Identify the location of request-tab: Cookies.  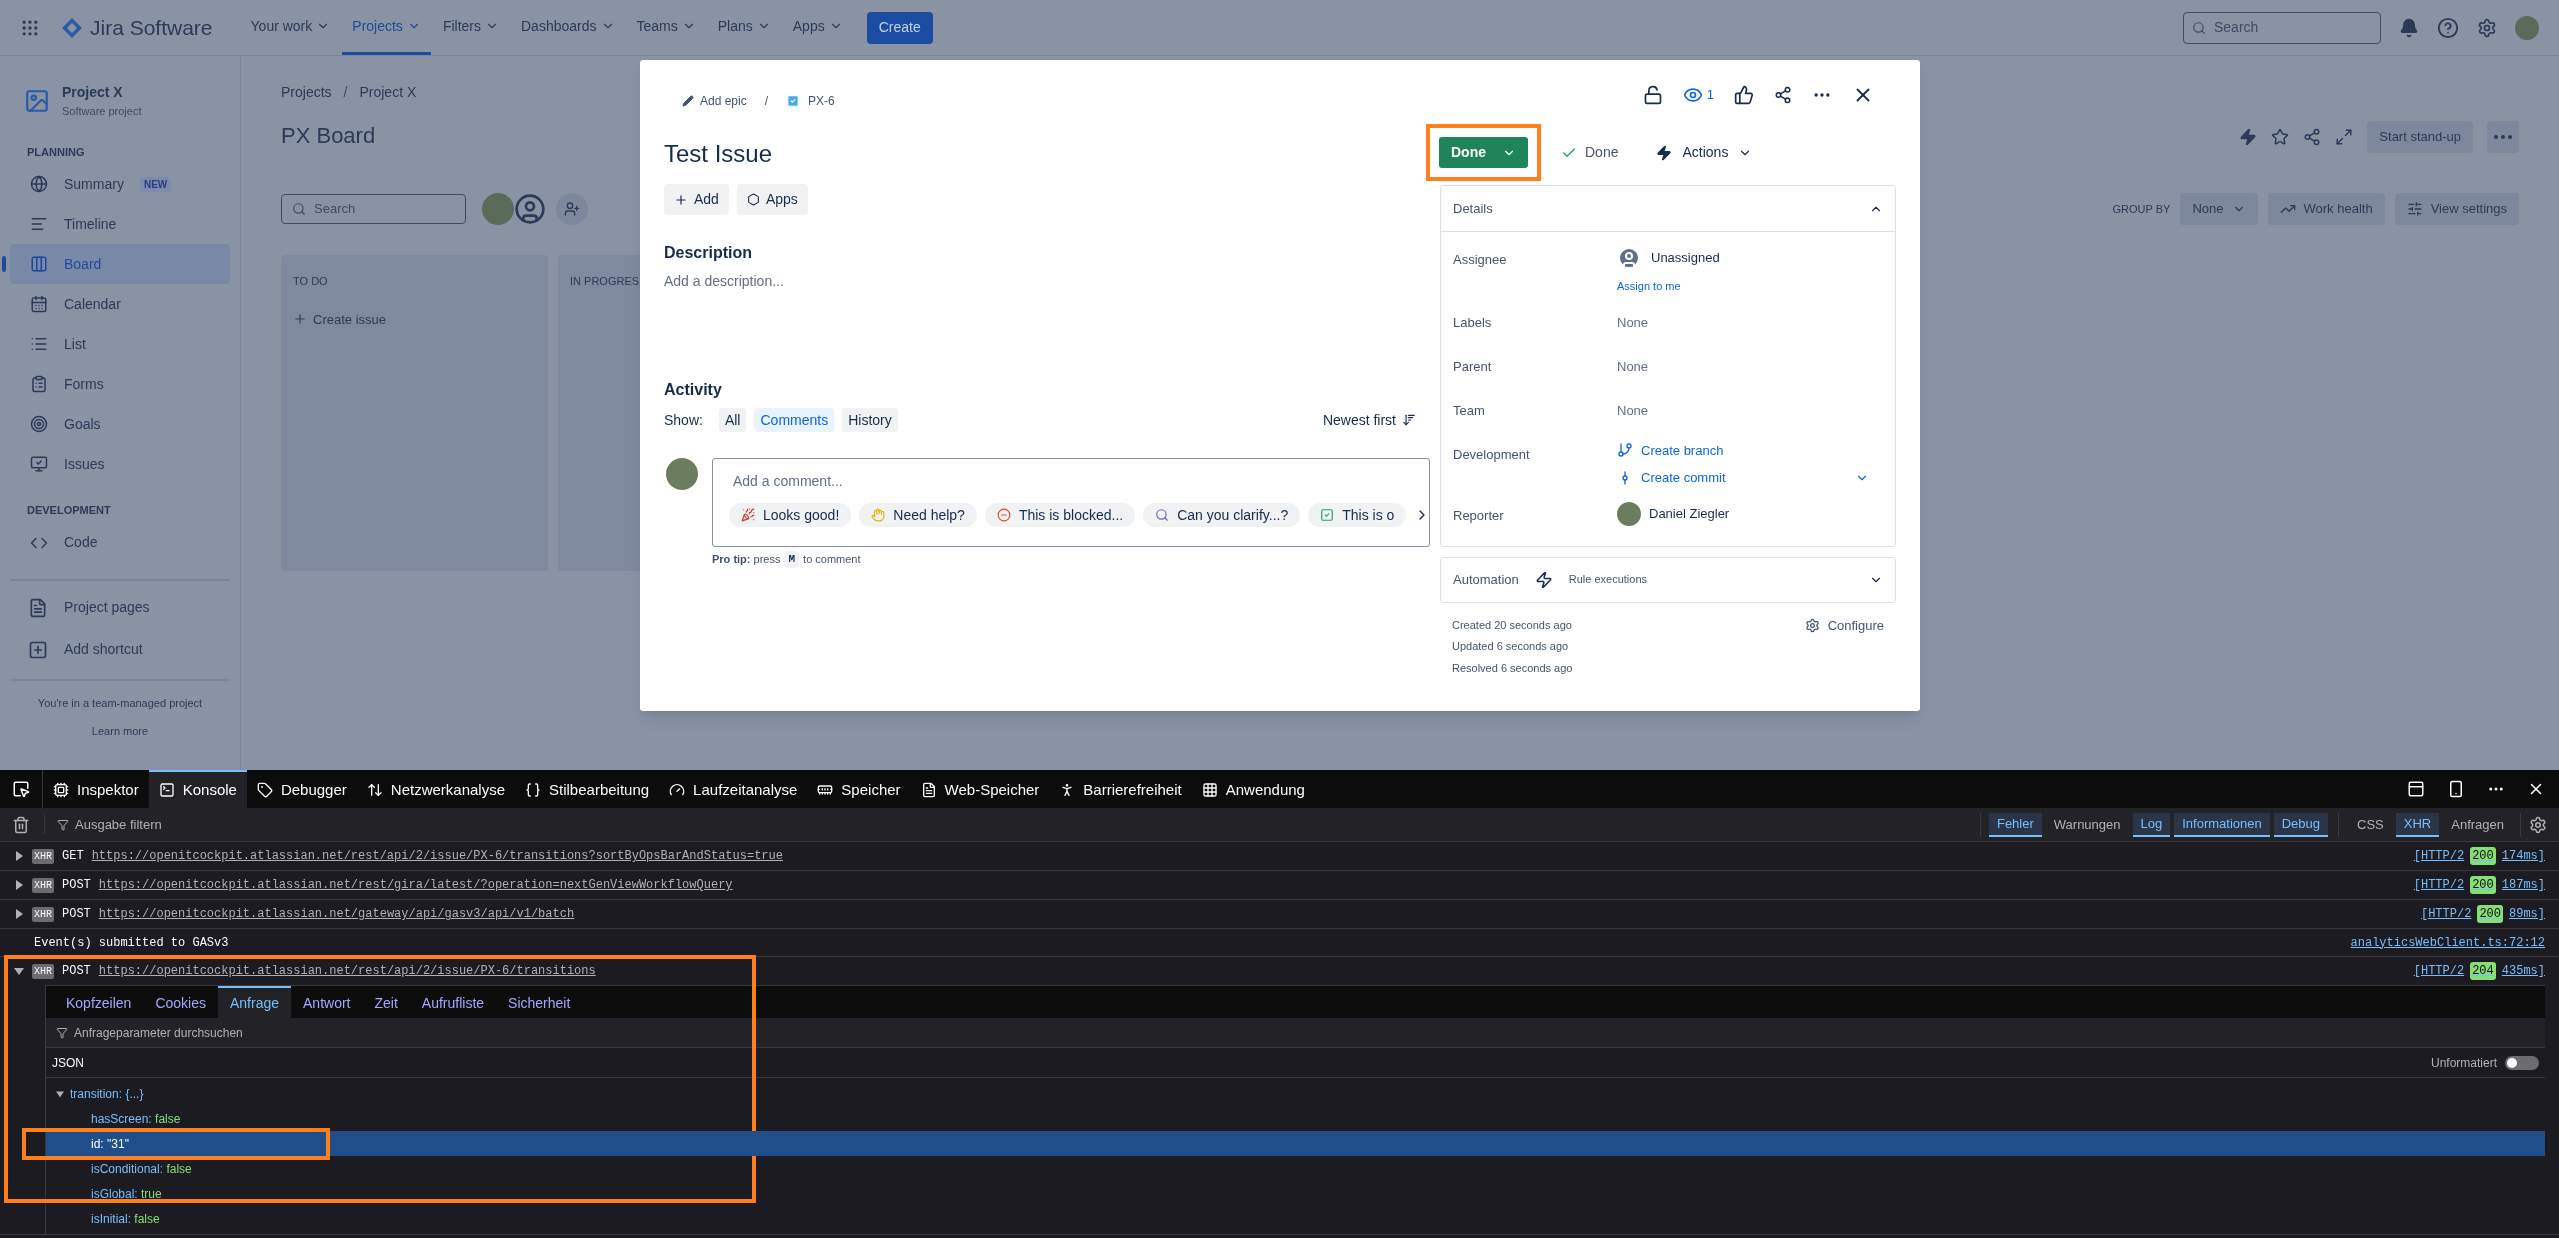
(180, 1002).